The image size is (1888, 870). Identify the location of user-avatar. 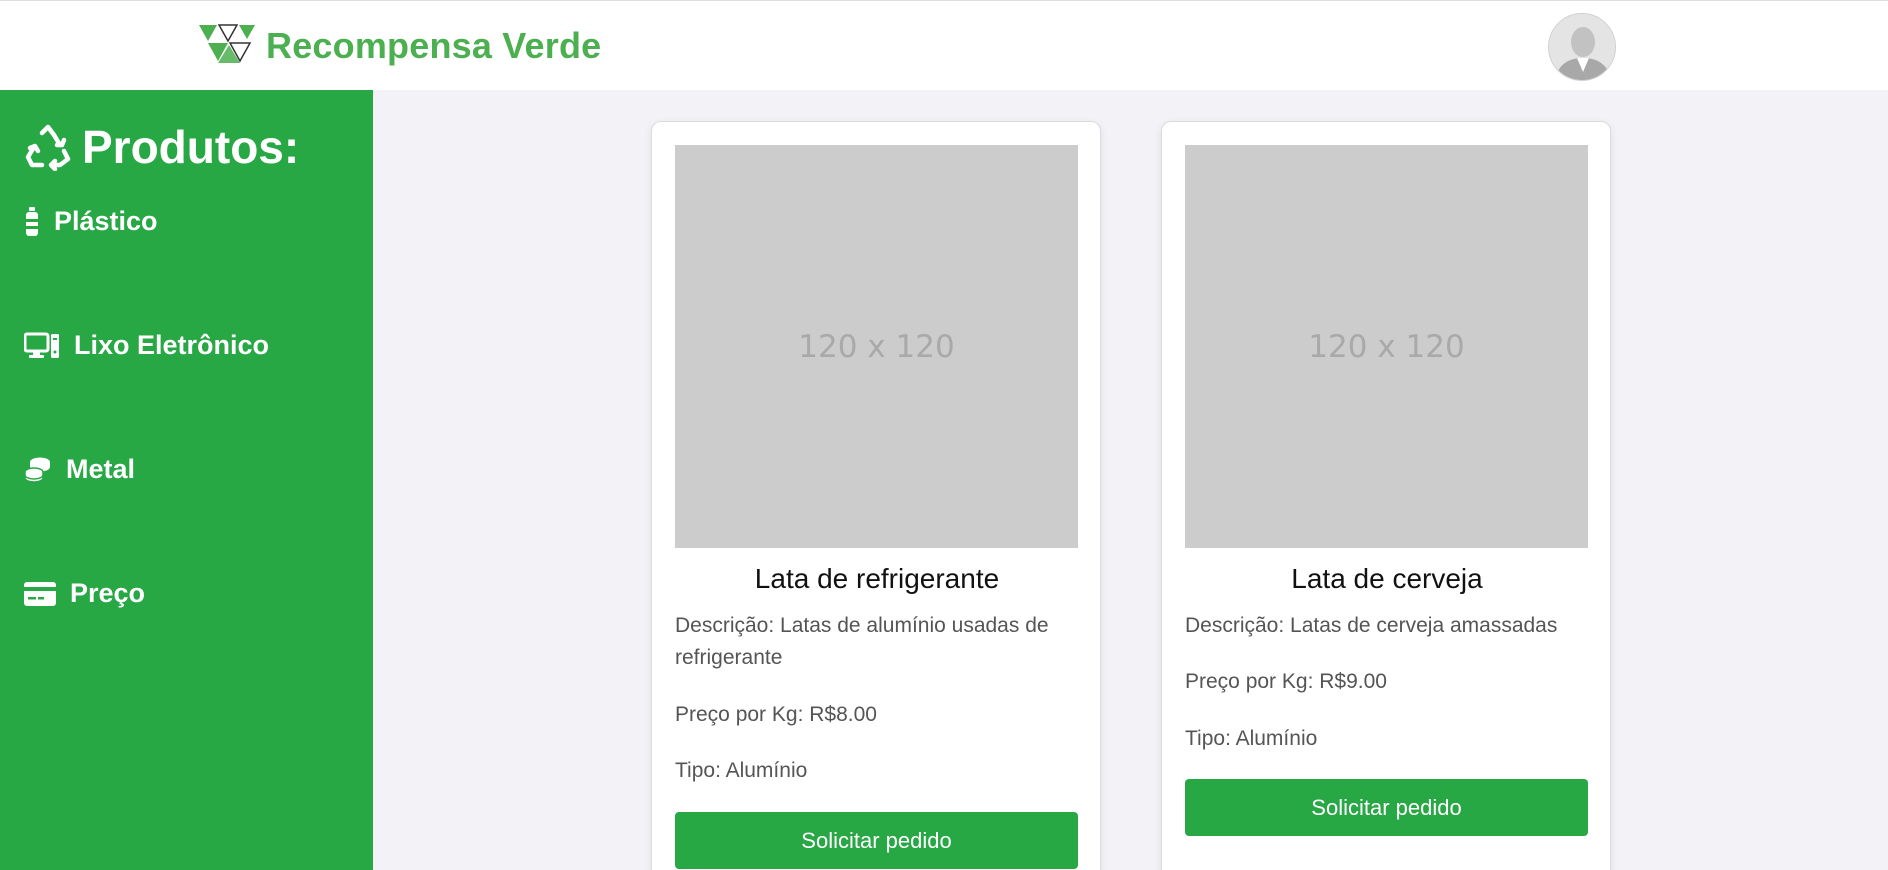
(1582, 47).